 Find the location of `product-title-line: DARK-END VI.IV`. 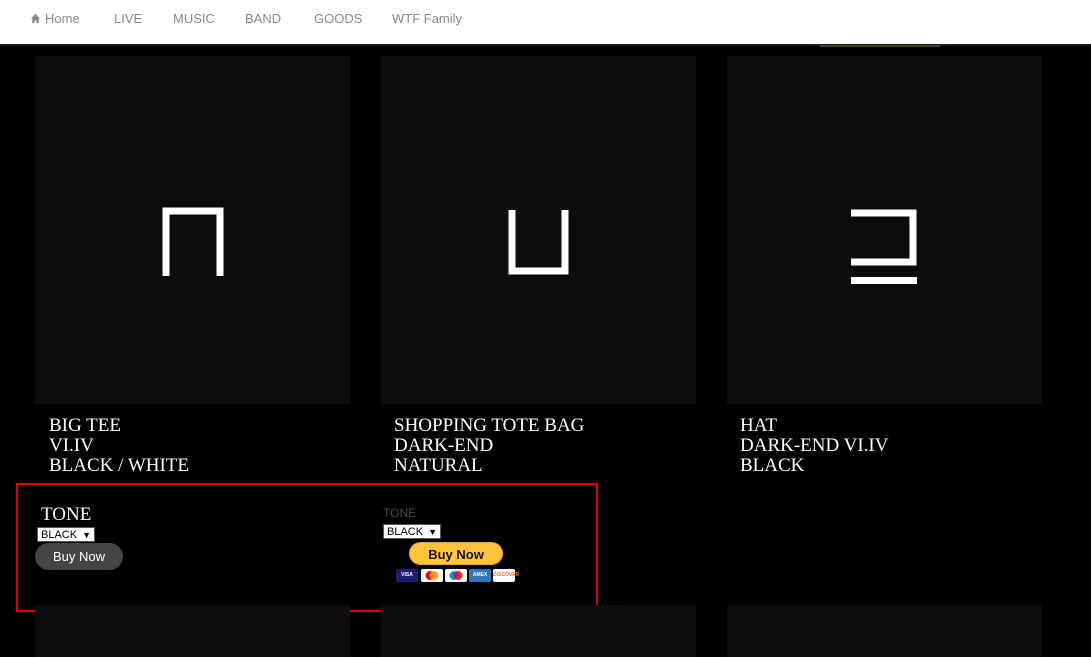

product-title-line: DARK-END VI.IV is located at coordinates (814, 445).